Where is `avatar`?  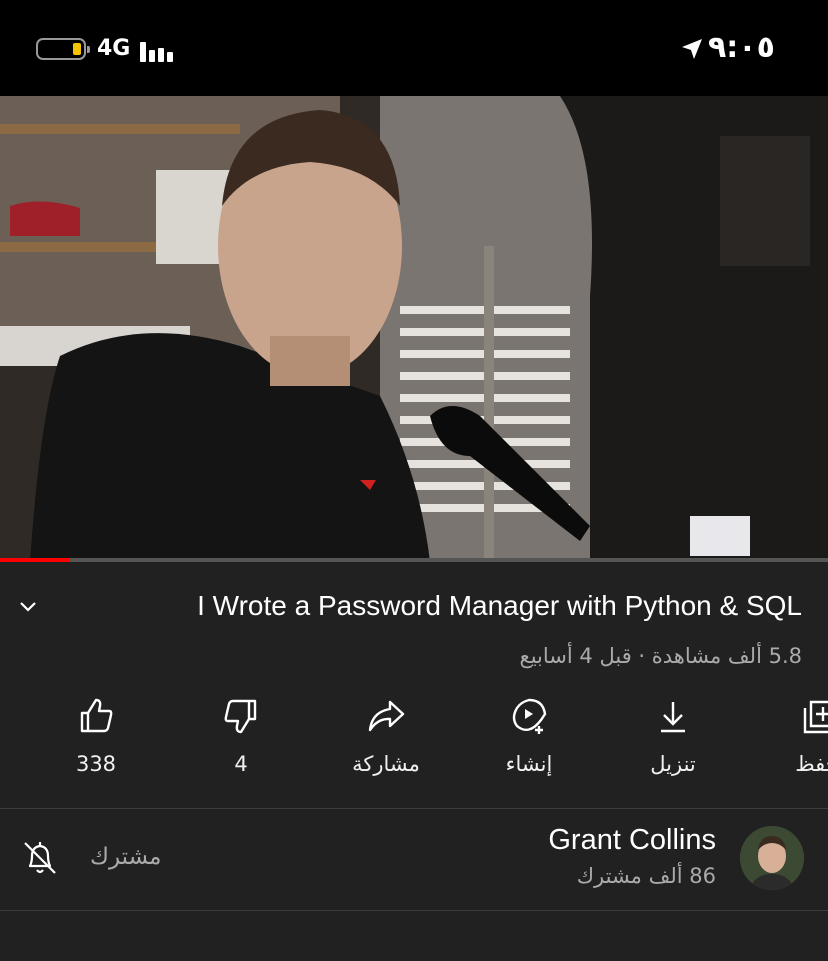
avatar is located at coordinates (772, 858).